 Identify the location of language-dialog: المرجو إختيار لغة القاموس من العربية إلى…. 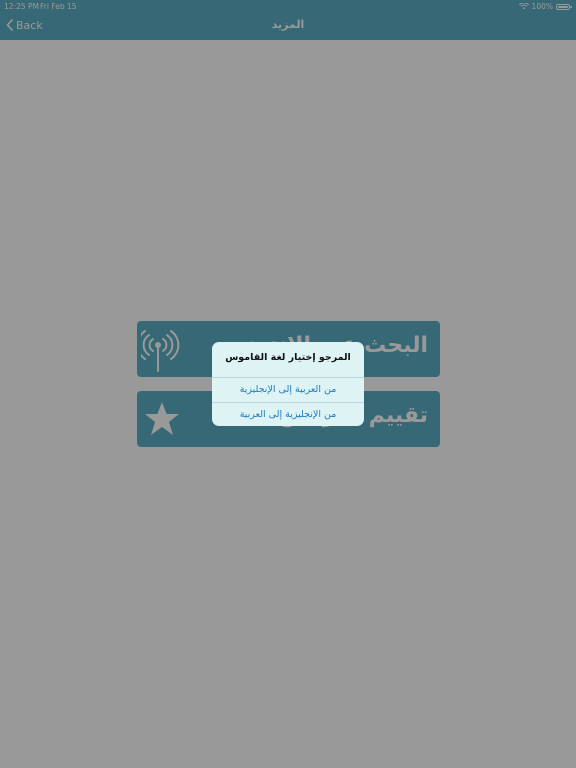
(288, 384).